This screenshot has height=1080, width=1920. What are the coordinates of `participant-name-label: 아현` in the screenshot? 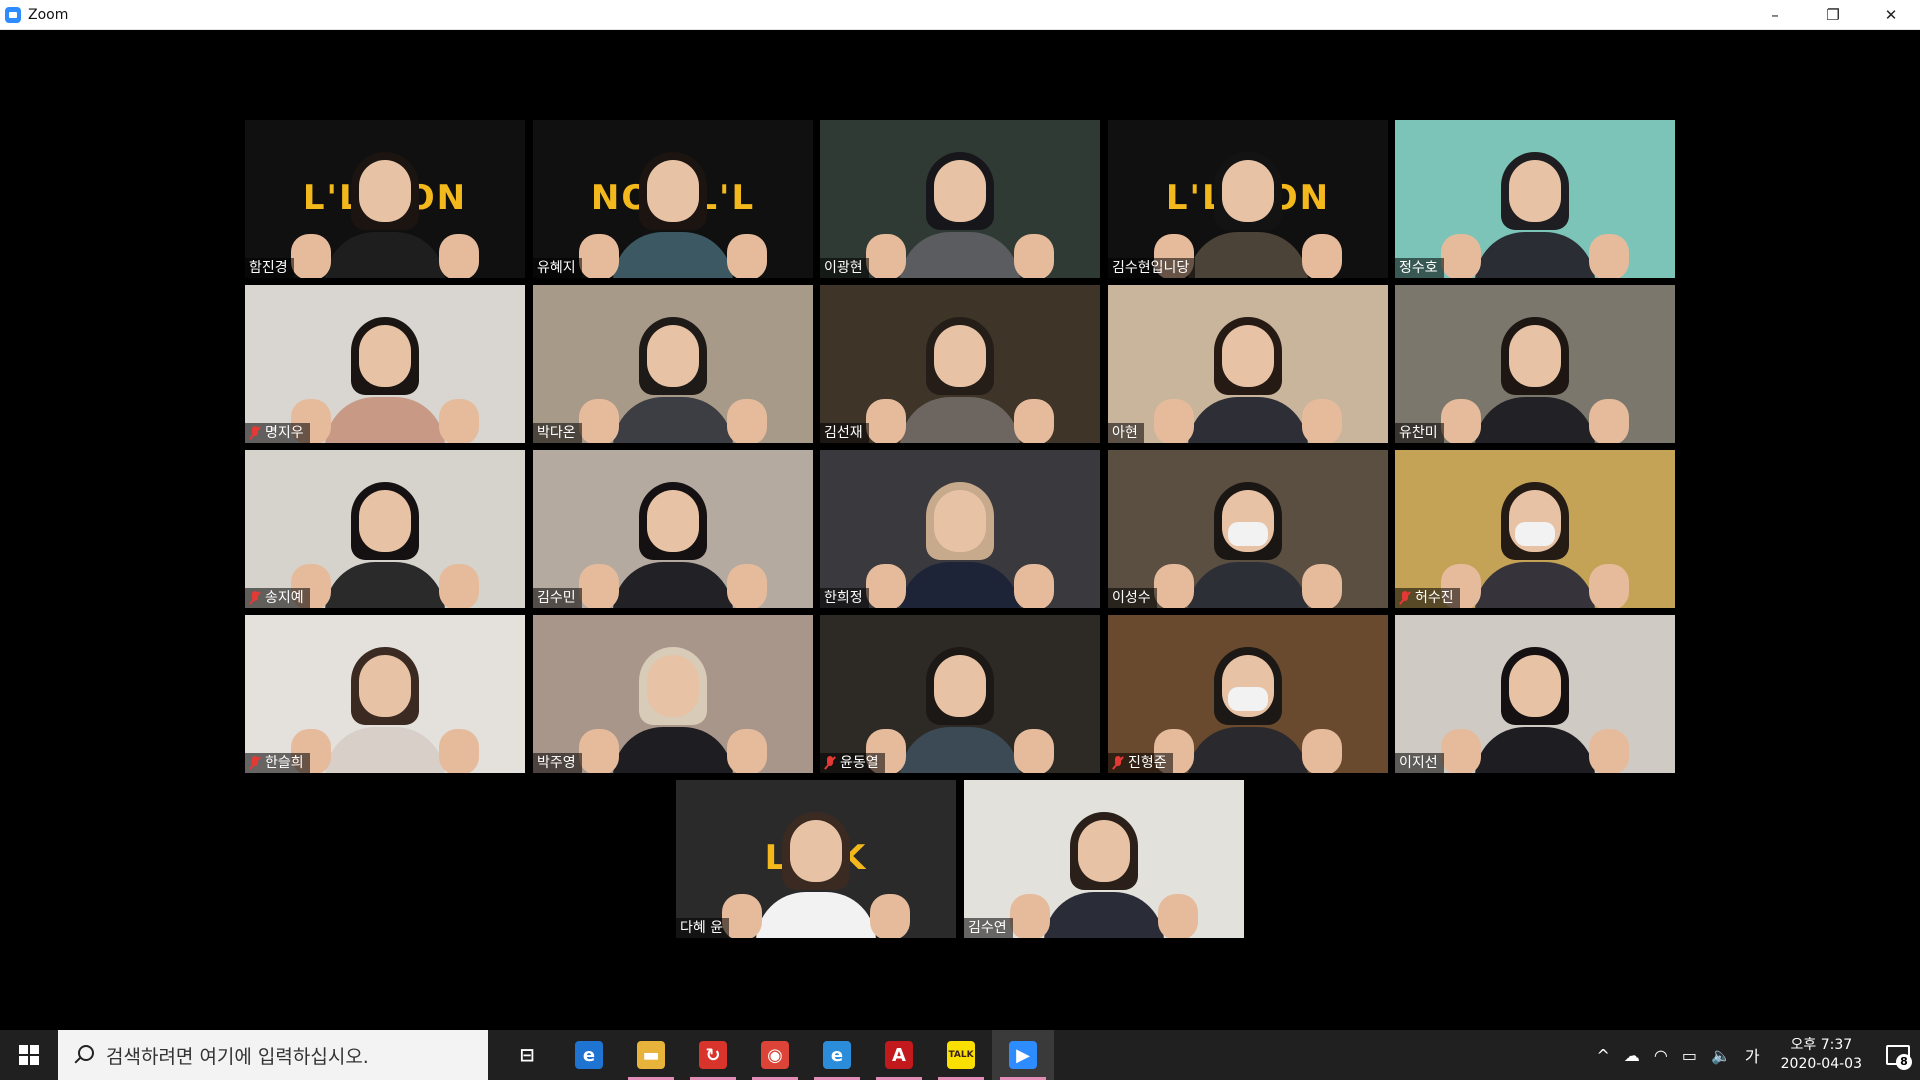 It's located at (1126, 433).